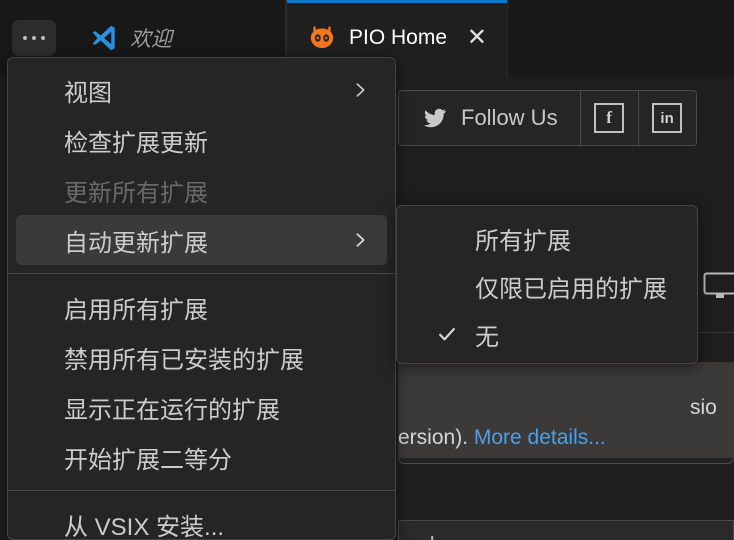 Image resolution: width=734 pixels, height=540 pixels. I want to click on tab-welcome-label: 欢迎, so click(151, 39).